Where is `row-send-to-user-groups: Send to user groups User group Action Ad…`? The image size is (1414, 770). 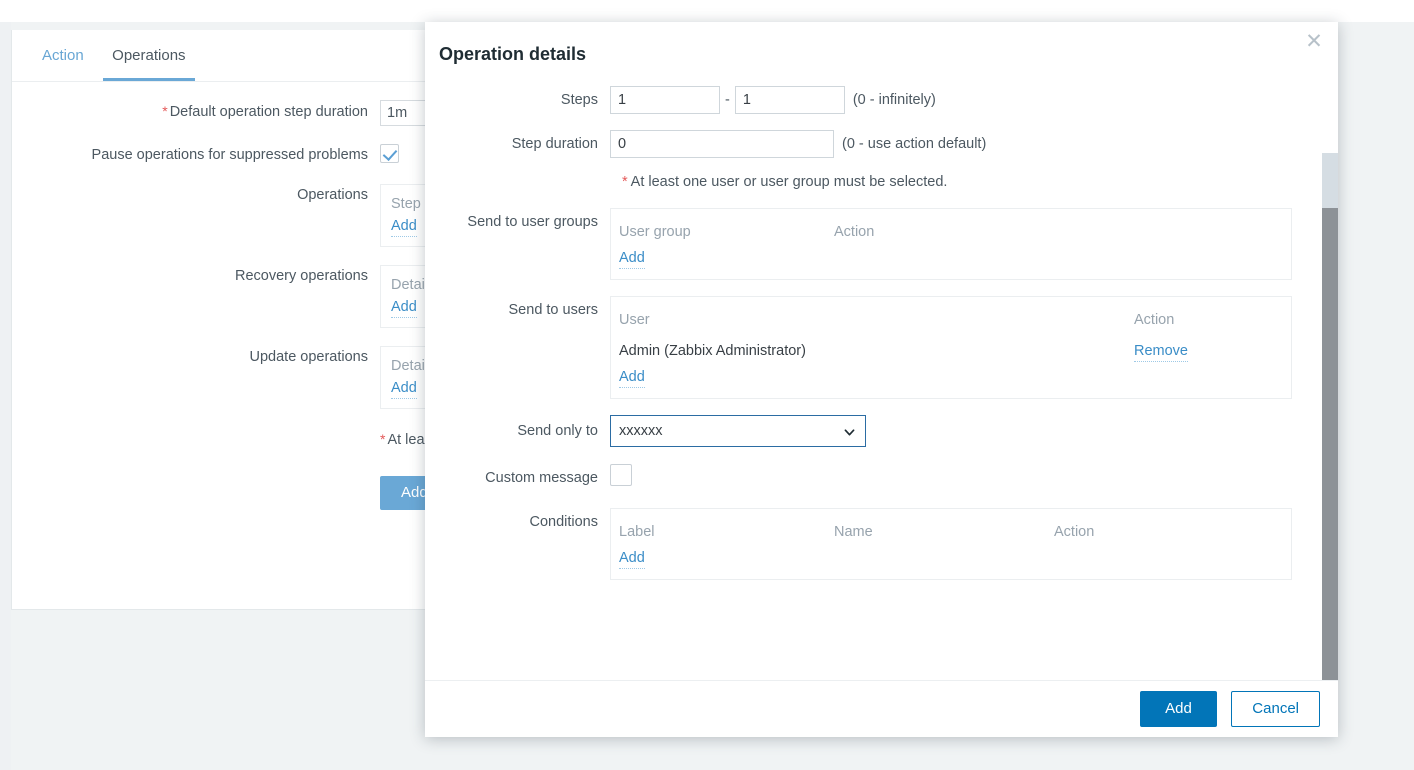 row-send-to-user-groups: Send to user groups User group Action Ad… is located at coordinates (881, 244).